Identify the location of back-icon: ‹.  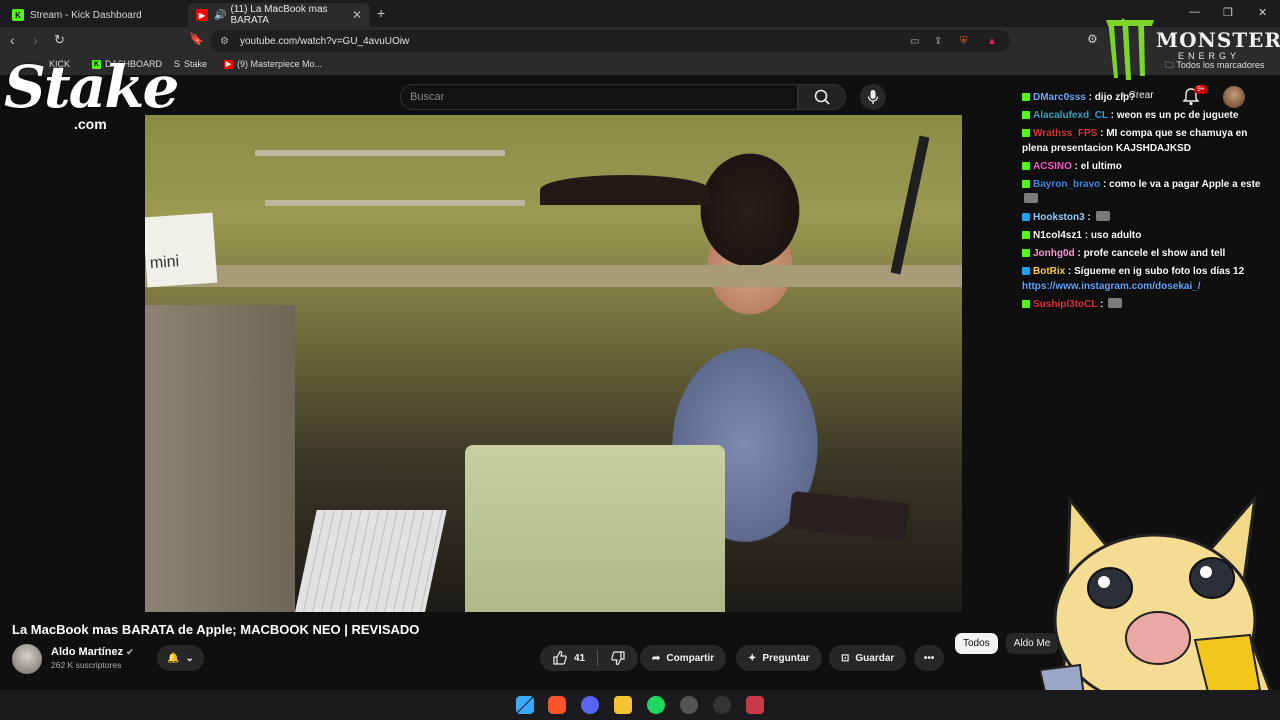
(12, 40).